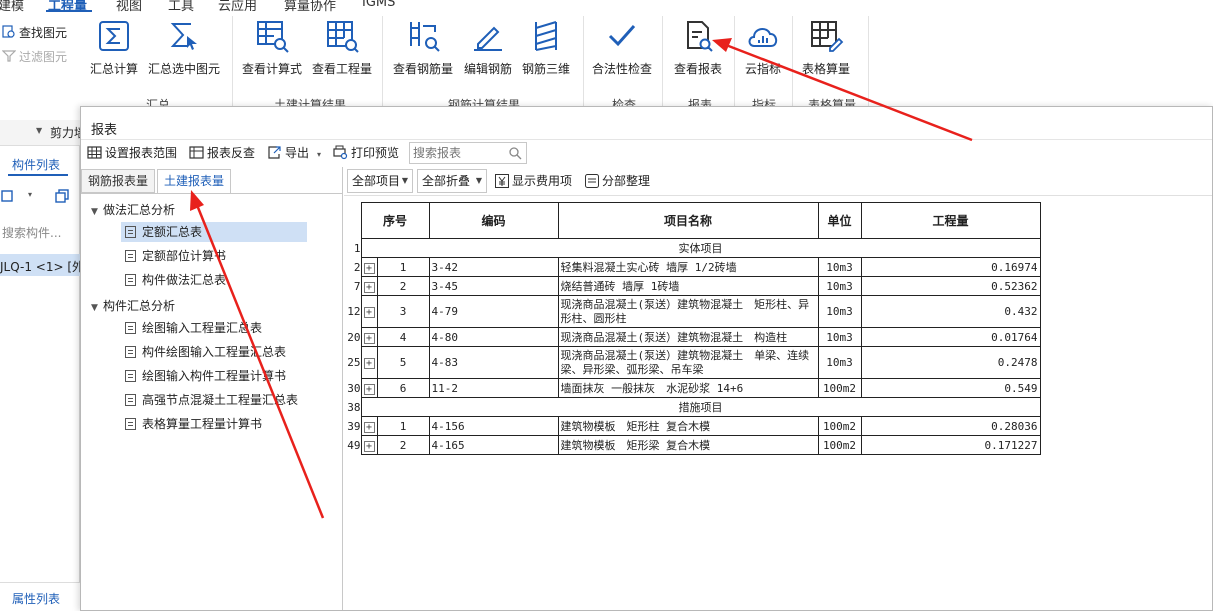 The height and width of the screenshot is (611, 1213). I want to click on menu-igms: IGMS, so click(378, 5).